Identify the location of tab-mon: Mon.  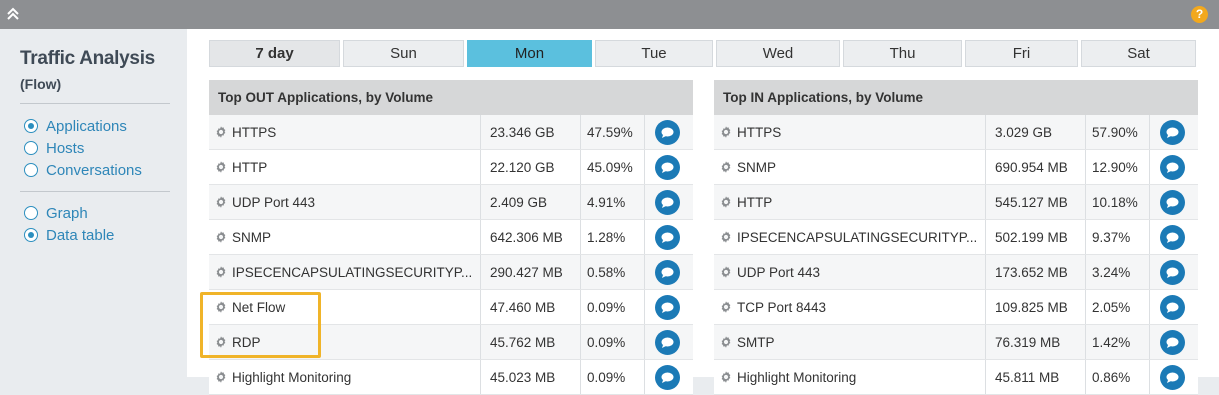
(529, 53).